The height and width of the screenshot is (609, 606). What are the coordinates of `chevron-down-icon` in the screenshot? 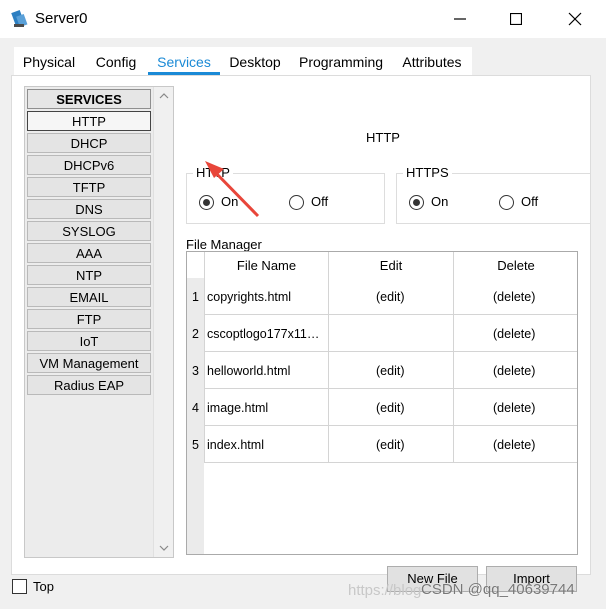 It's located at (163, 548).